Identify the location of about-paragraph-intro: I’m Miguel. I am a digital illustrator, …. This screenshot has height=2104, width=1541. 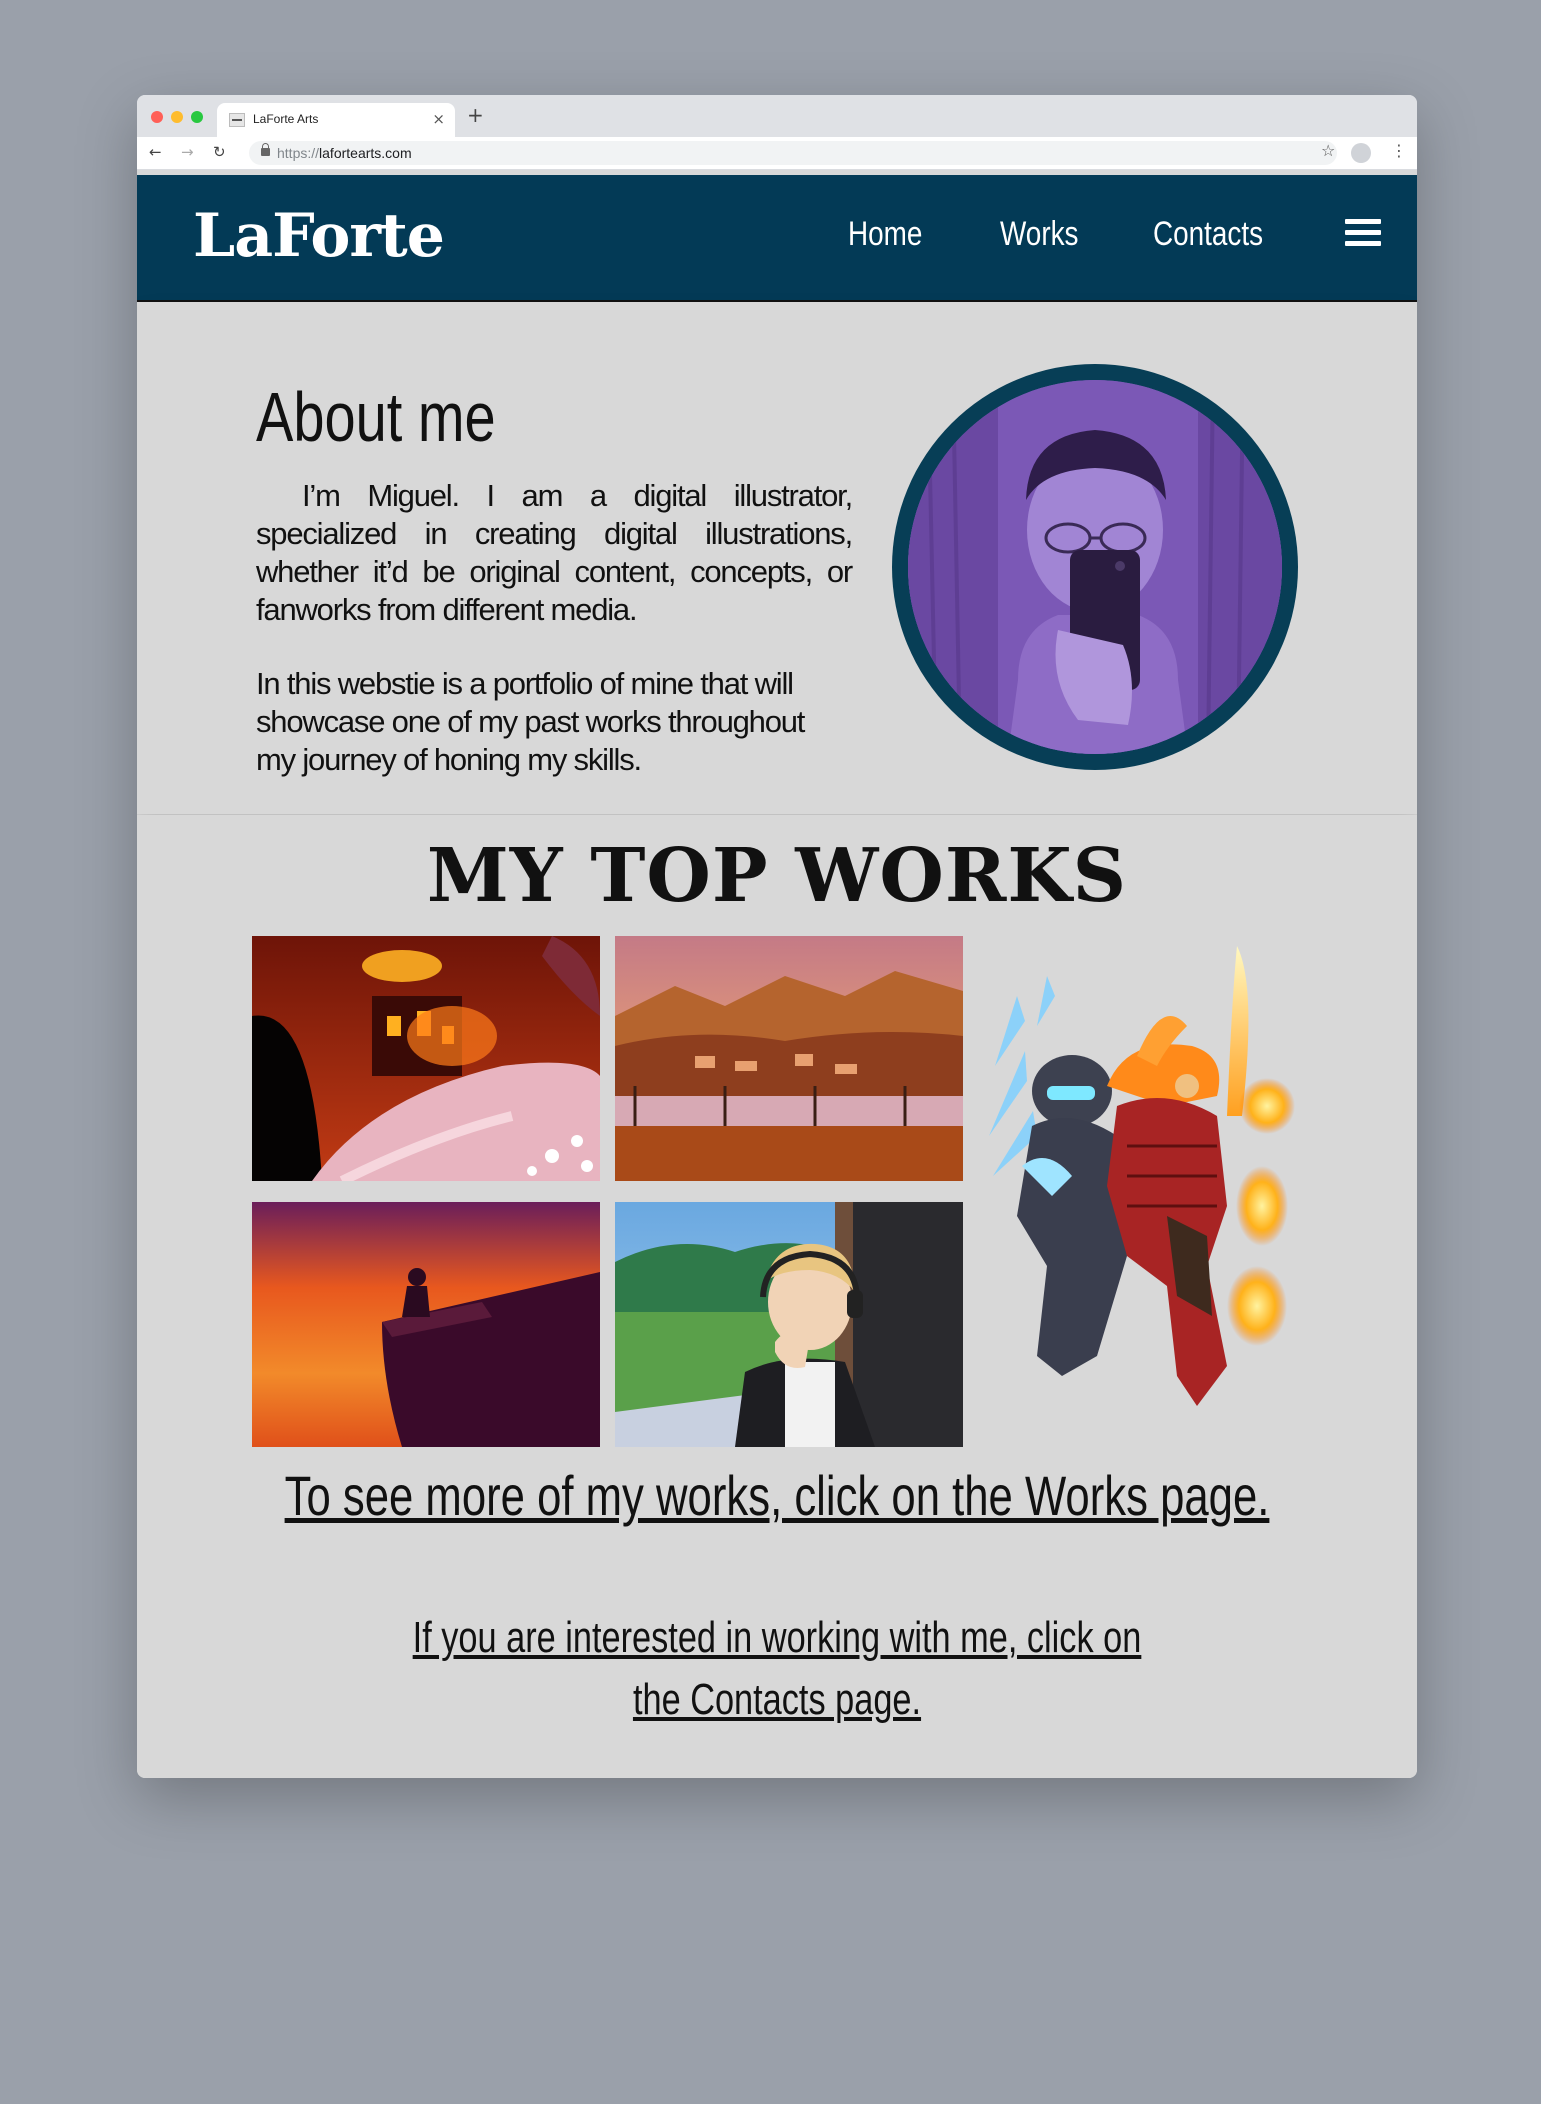
(554, 552).